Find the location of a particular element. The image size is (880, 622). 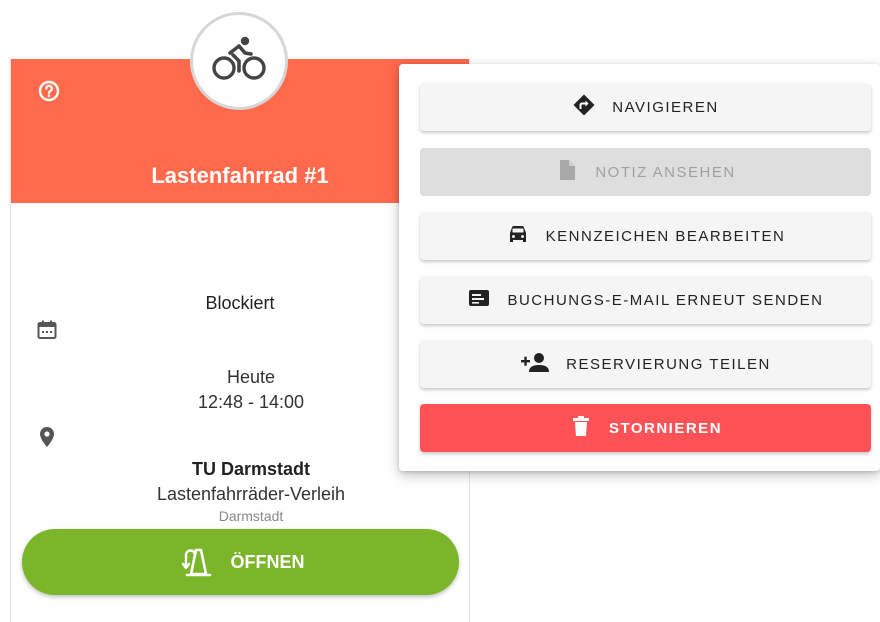

trash-icon is located at coordinates (581, 428).